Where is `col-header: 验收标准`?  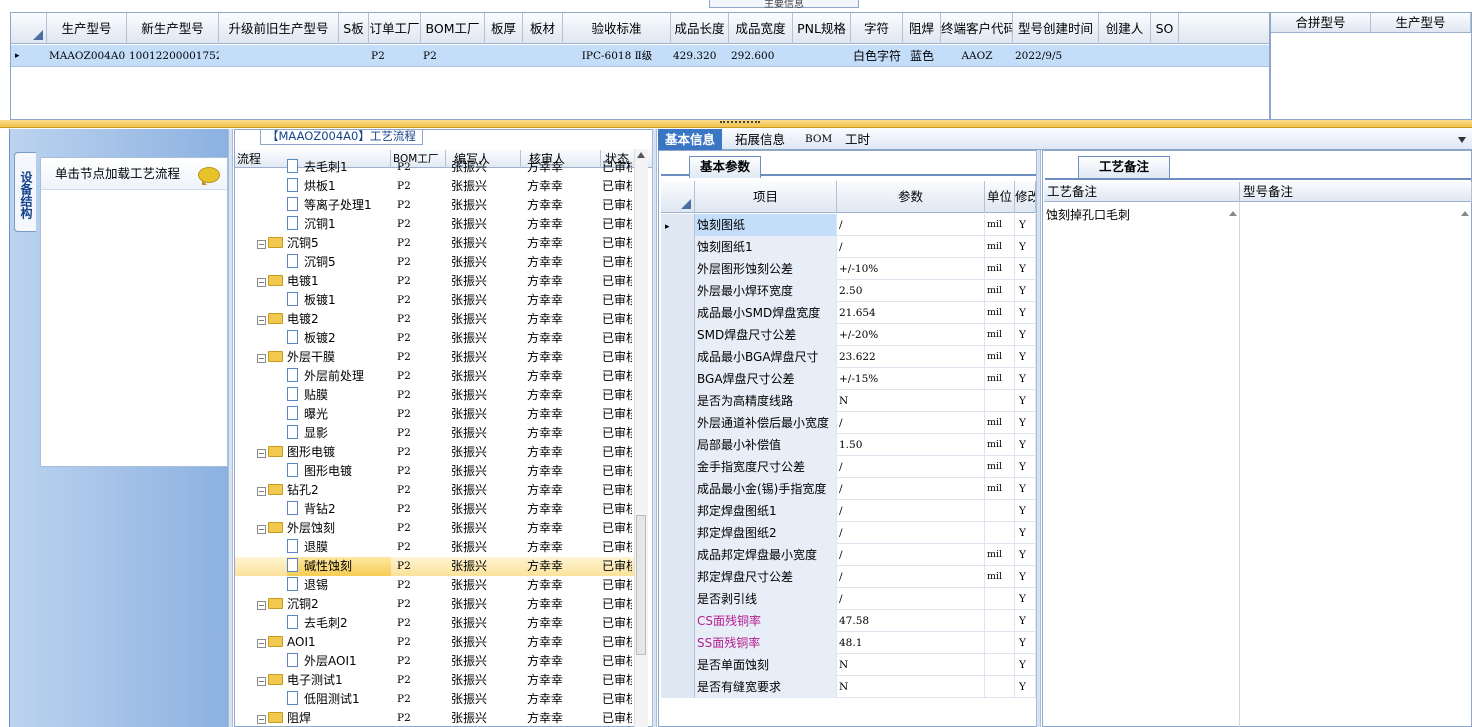 col-header: 验收标准 is located at coordinates (617, 28).